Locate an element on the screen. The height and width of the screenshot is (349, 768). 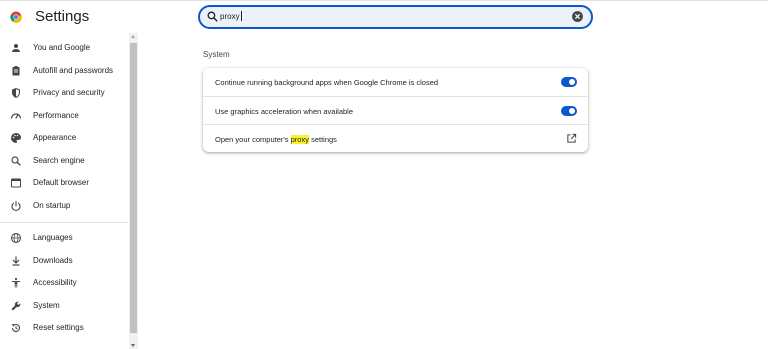
section-title: System is located at coordinates (216, 54).